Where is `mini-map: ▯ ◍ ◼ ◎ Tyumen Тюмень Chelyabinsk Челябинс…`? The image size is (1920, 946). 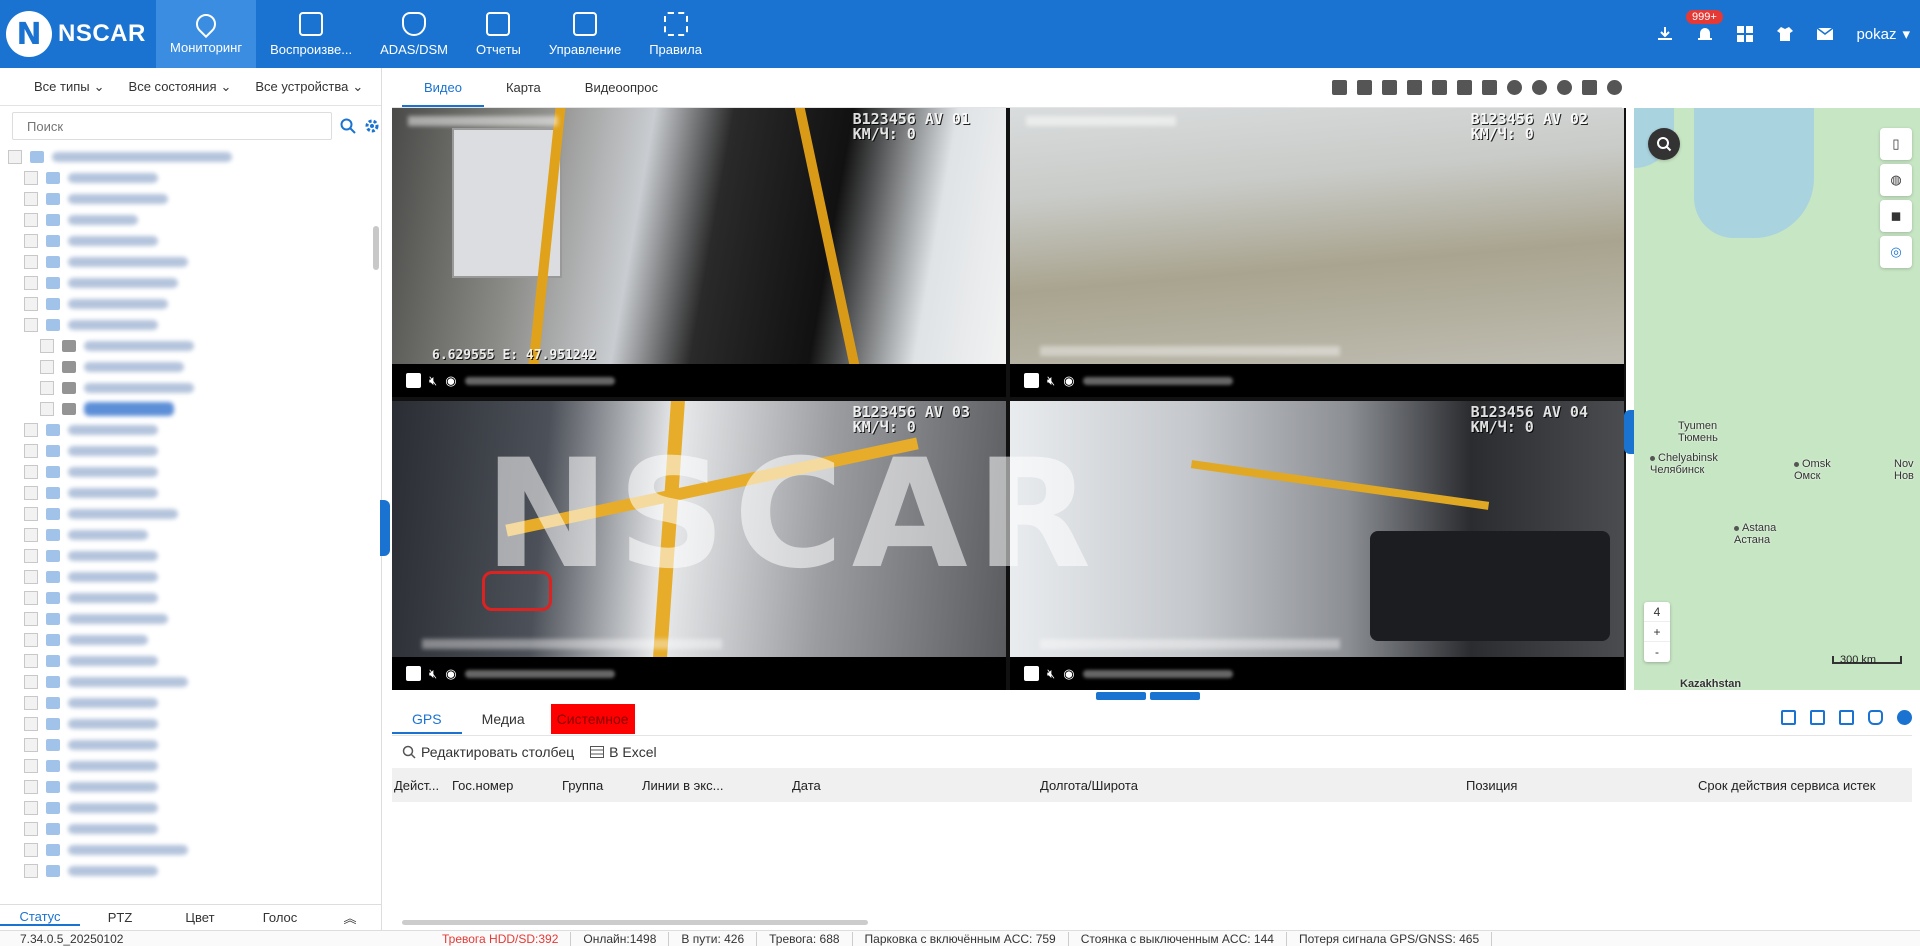 mini-map: ▯ ◍ ◼ ◎ Tyumen Тюмень Chelyabinsk Челябинс… is located at coordinates (1777, 399).